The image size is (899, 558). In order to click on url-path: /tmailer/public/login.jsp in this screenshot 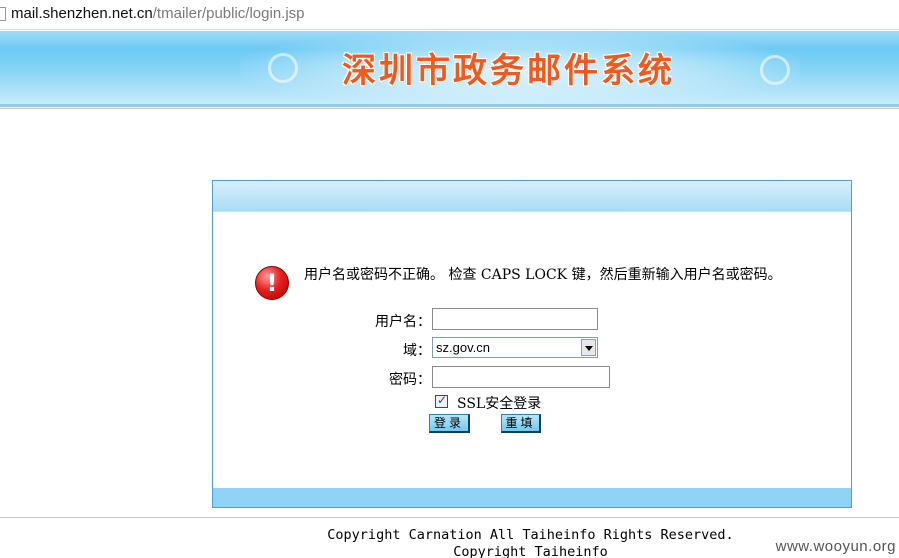, I will do `click(228, 13)`.